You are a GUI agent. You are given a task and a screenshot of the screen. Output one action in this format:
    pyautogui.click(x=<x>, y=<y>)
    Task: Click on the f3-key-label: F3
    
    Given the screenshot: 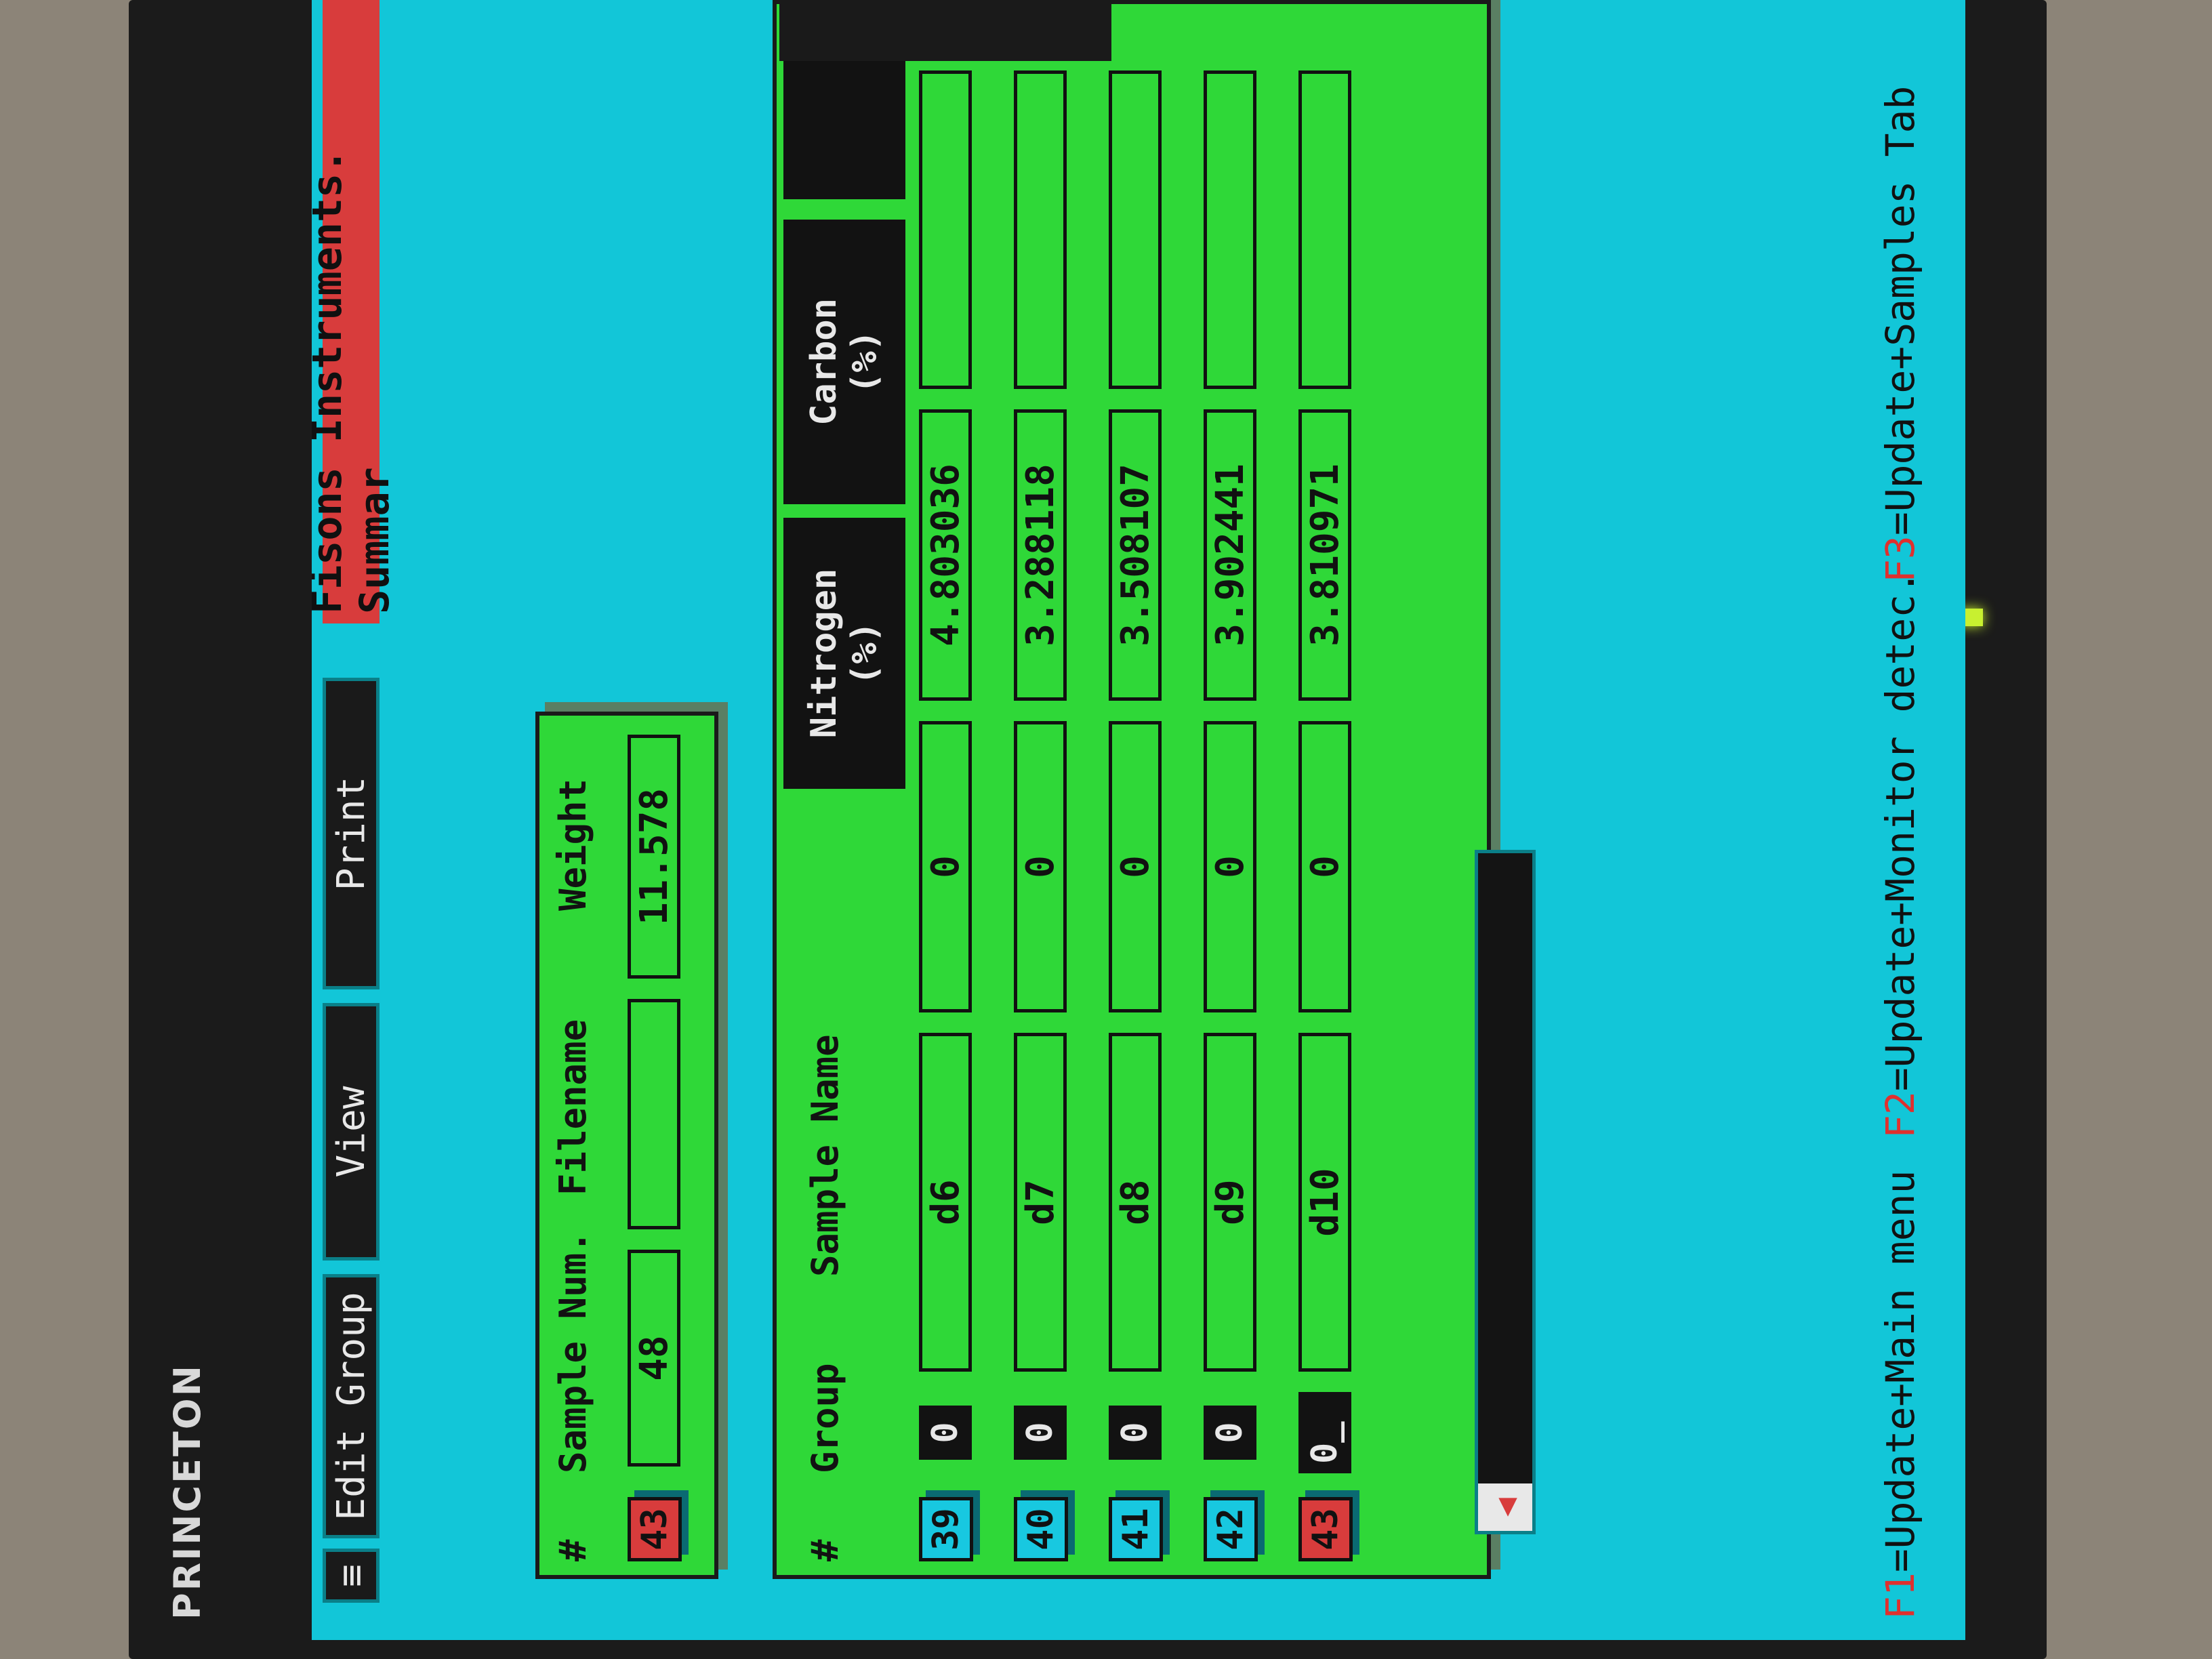 What is the action you would take?
    pyautogui.click(x=1900, y=559)
    